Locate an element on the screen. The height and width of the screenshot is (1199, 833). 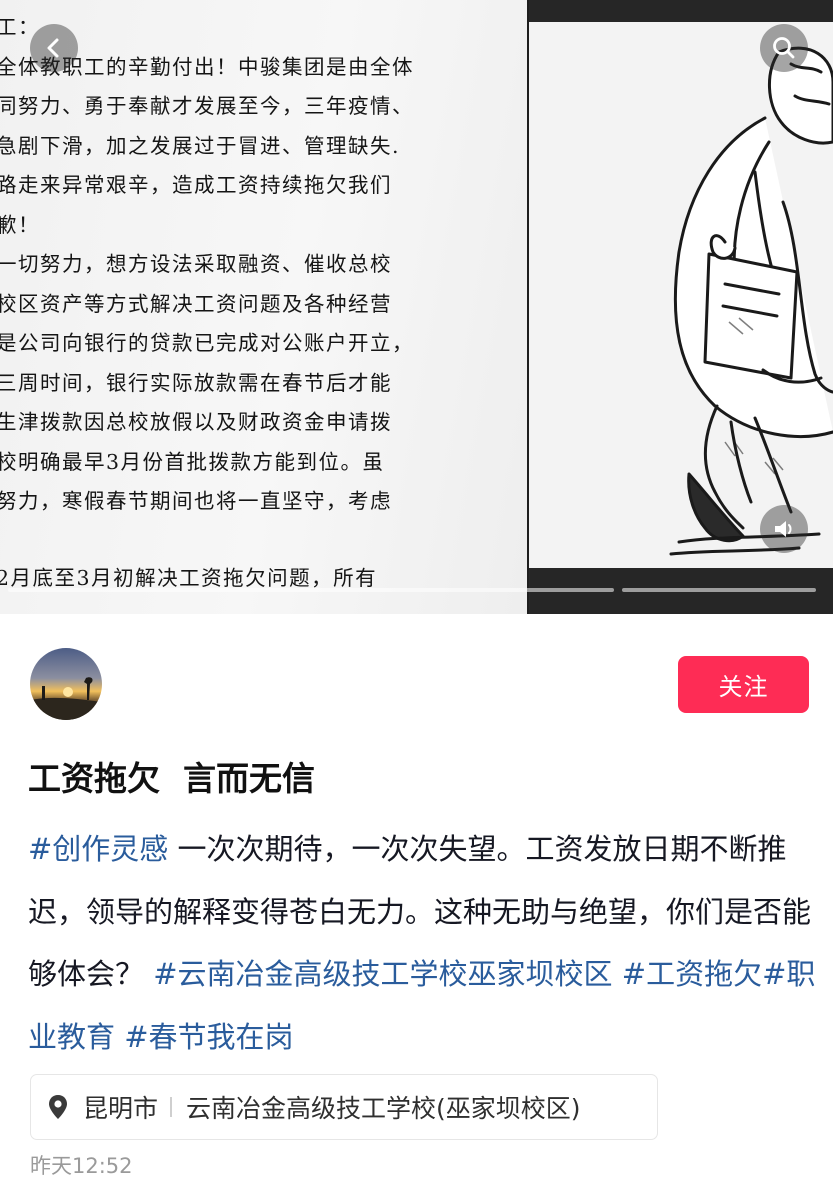
back-button is located at coordinates (54, 48).